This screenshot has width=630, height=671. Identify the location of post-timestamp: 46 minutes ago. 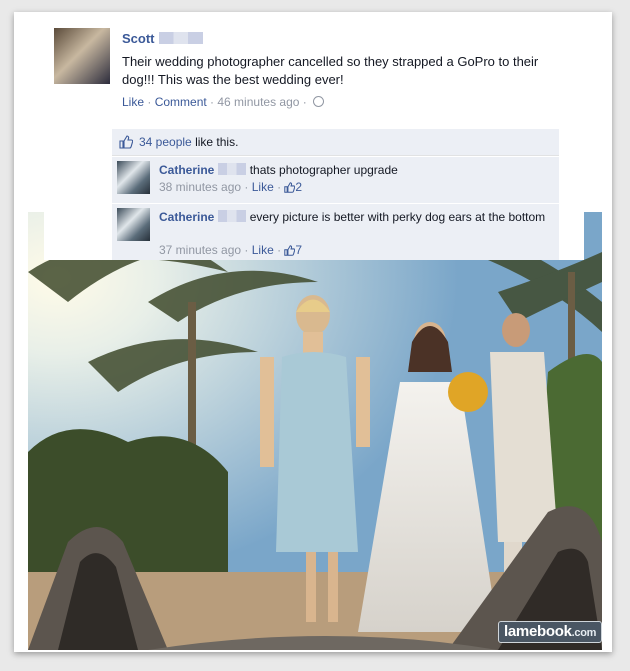
(258, 102).